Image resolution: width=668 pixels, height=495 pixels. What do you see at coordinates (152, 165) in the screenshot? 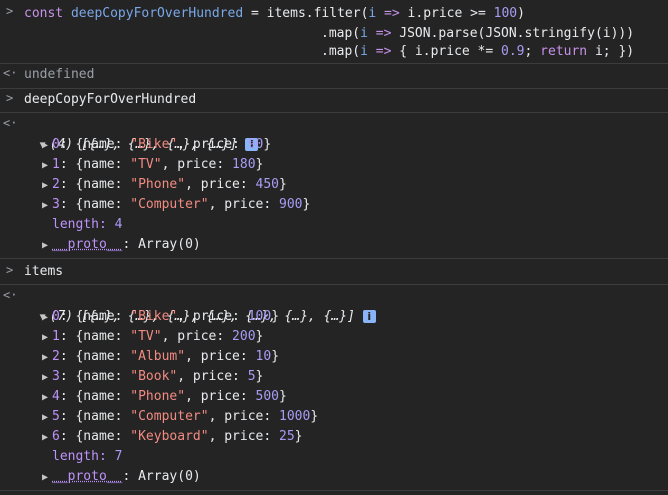
I see `array-entry: ▶ 1: {name: "TV", price: 180}` at bounding box center [152, 165].